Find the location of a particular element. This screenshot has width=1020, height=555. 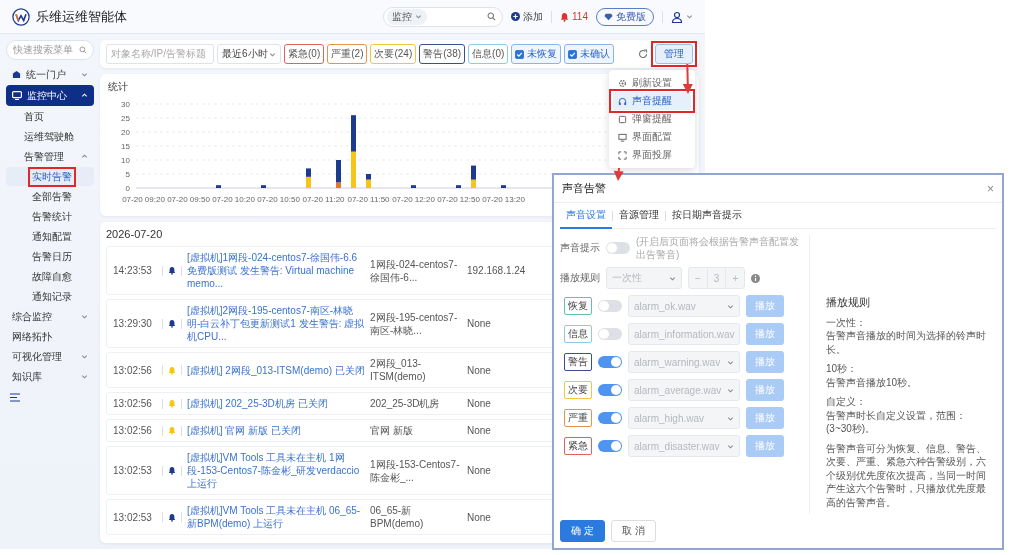

cancel-button: 取 消 is located at coordinates (633, 531).